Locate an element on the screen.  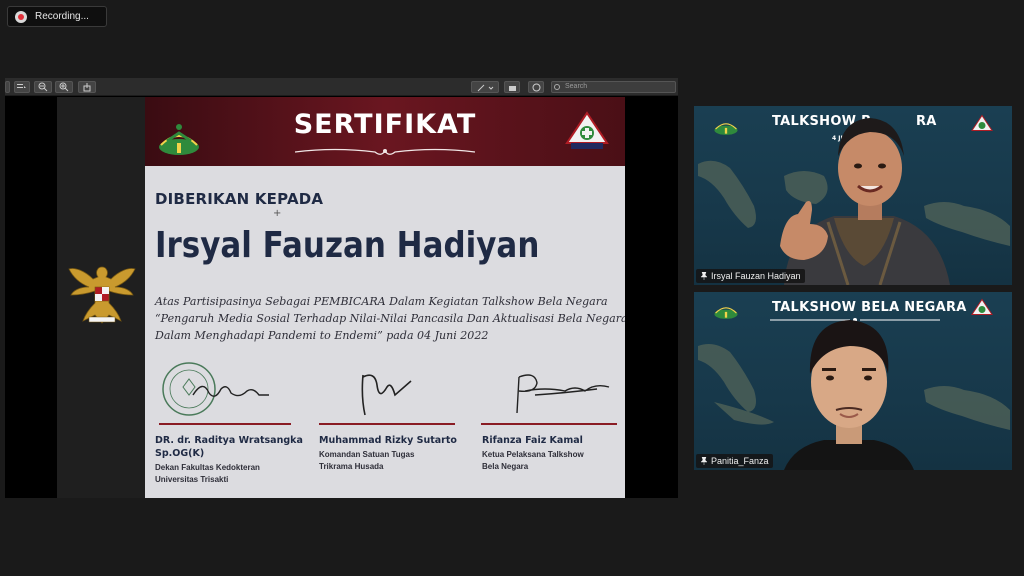
signatory-3-name: Rifanza Faiz Kamal is located at coordinates (532, 440).